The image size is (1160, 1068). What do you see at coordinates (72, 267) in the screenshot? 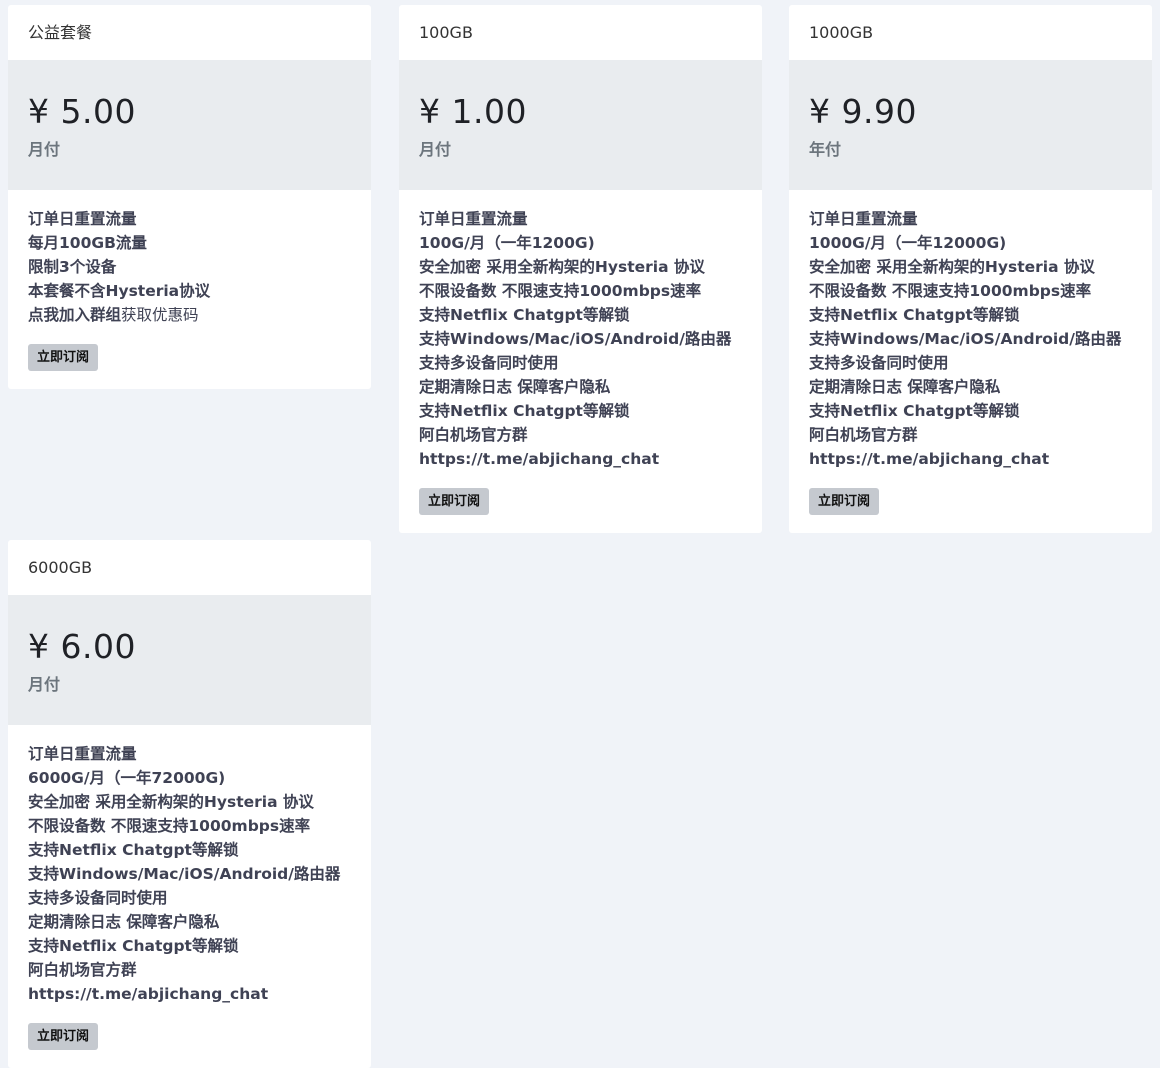
I see `feature-item: 限制3个设备` at bounding box center [72, 267].